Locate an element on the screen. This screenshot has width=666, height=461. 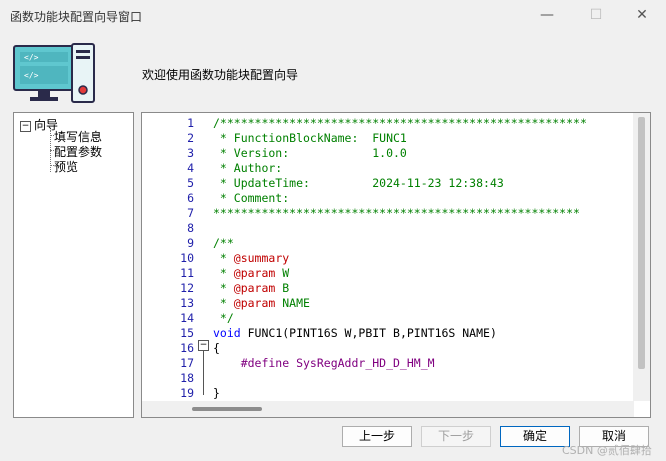
prev-button: 上一步 is located at coordinates (377, 436).